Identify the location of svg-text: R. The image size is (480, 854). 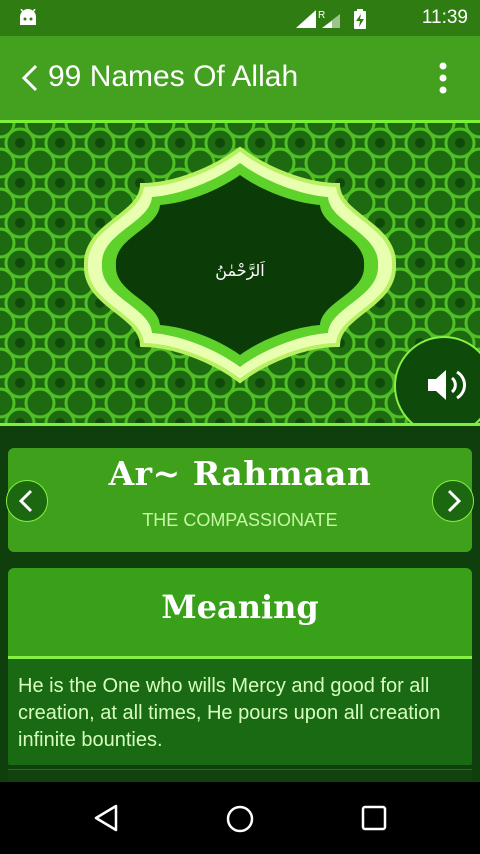
(321, 15).